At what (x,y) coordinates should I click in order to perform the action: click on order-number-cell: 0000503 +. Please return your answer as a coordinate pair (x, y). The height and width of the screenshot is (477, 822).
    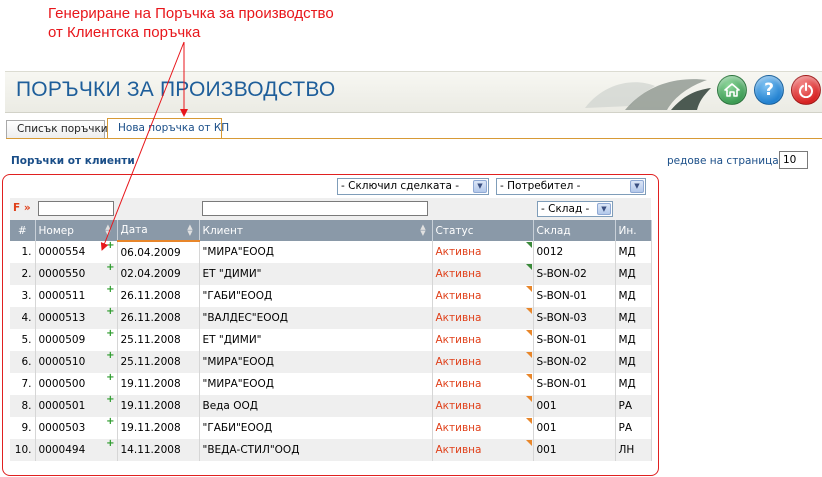
    Looking at the image, I should click on (76, 428).